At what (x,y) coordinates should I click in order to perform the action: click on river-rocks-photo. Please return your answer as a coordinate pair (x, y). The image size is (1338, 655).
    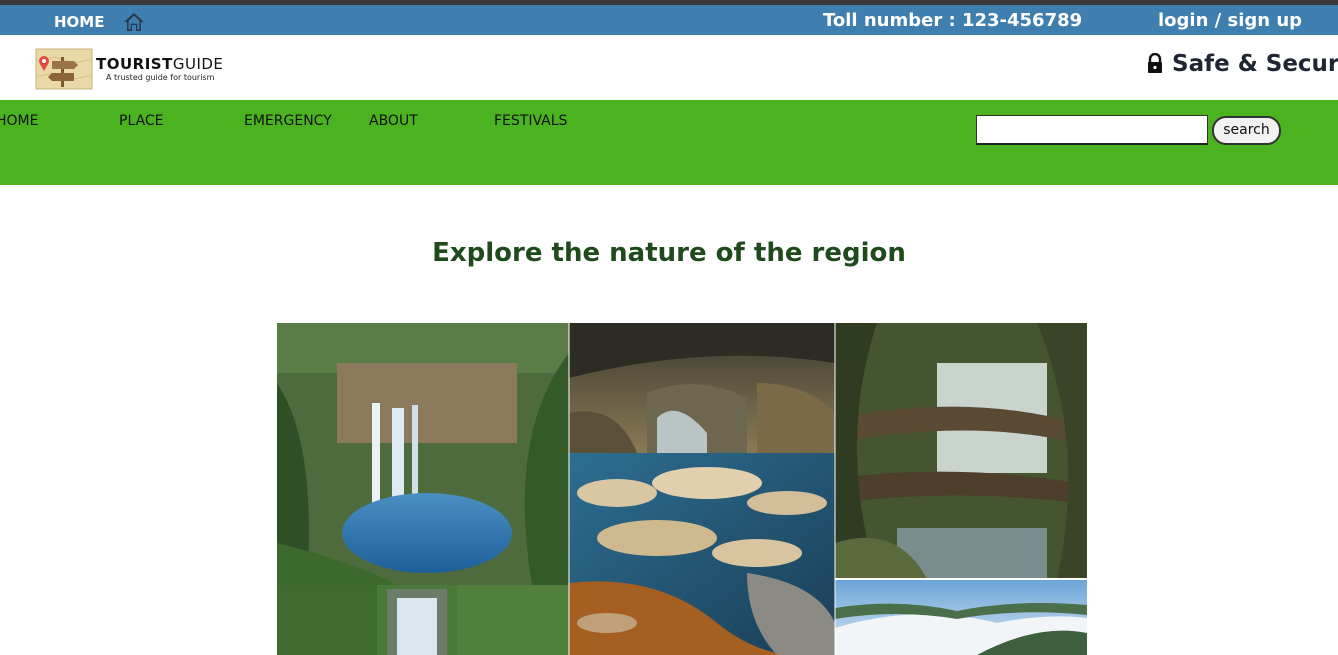
    Looking at the image, I should click on (702, 554).